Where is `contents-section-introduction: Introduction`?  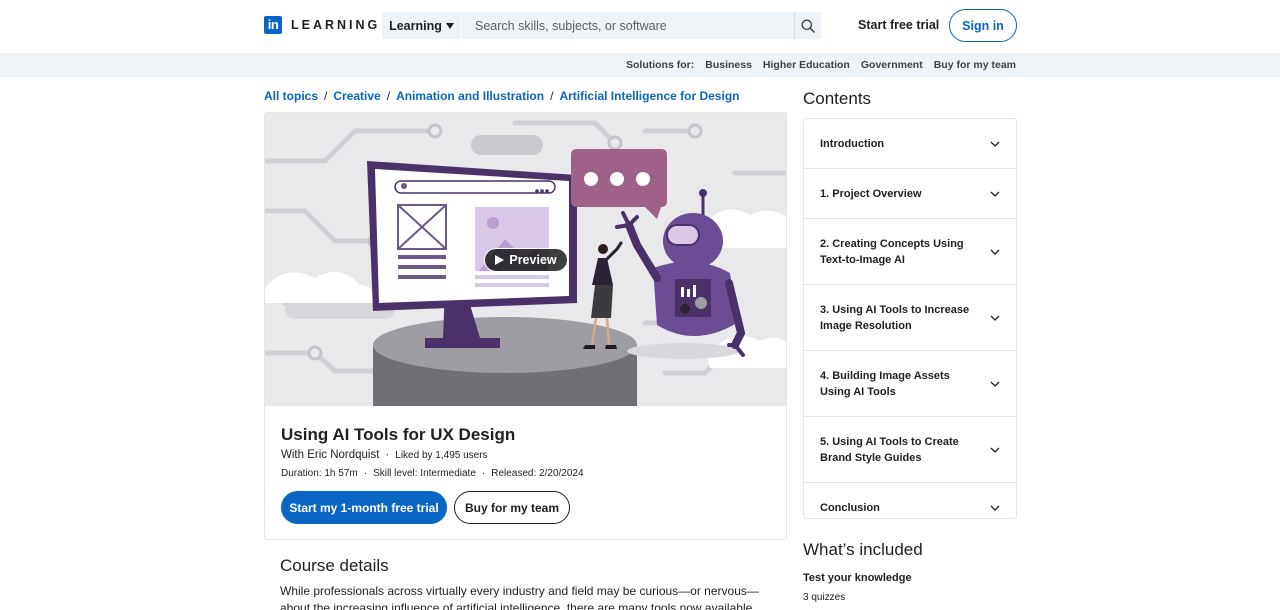
contents-section-introduction: Introduction is located at coordinates (910, 144).